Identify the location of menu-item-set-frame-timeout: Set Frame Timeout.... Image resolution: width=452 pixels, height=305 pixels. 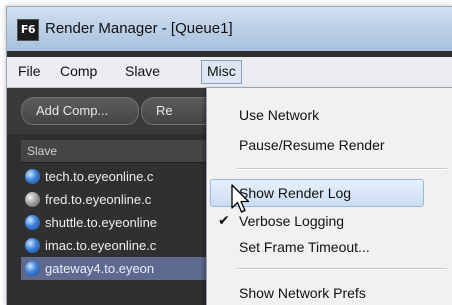
(329, 247).